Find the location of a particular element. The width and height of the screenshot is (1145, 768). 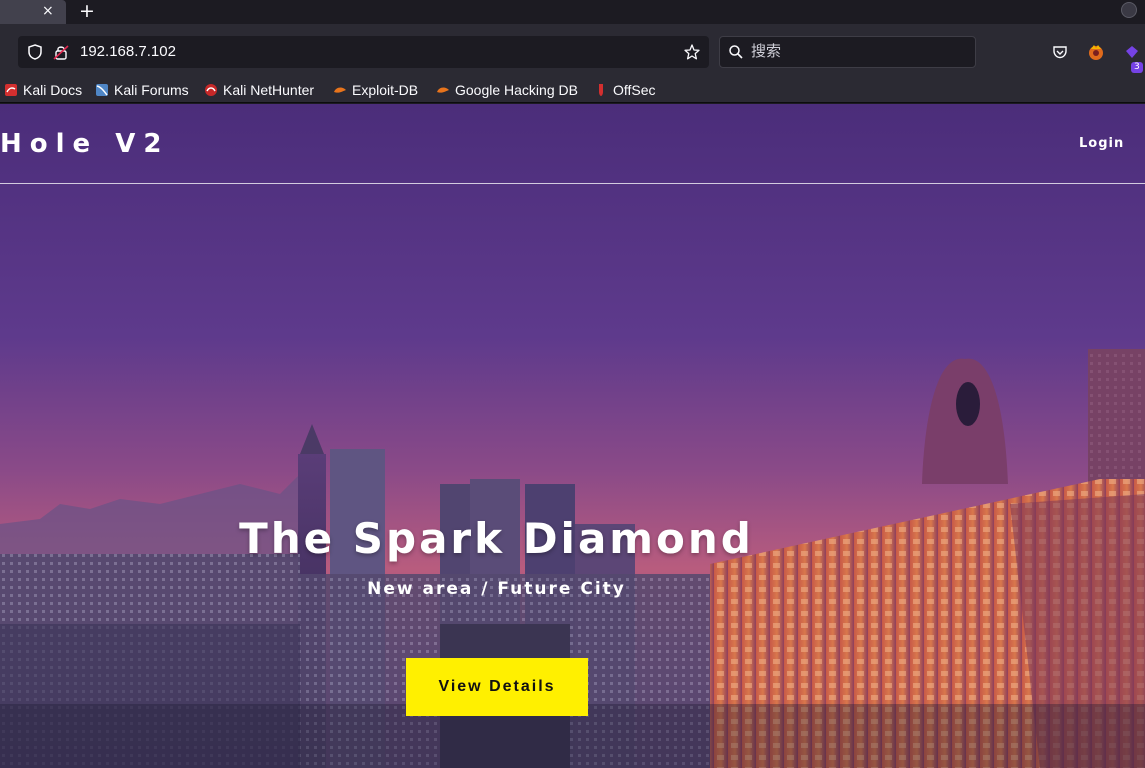

search-icon is located at coordinates (736, 52).